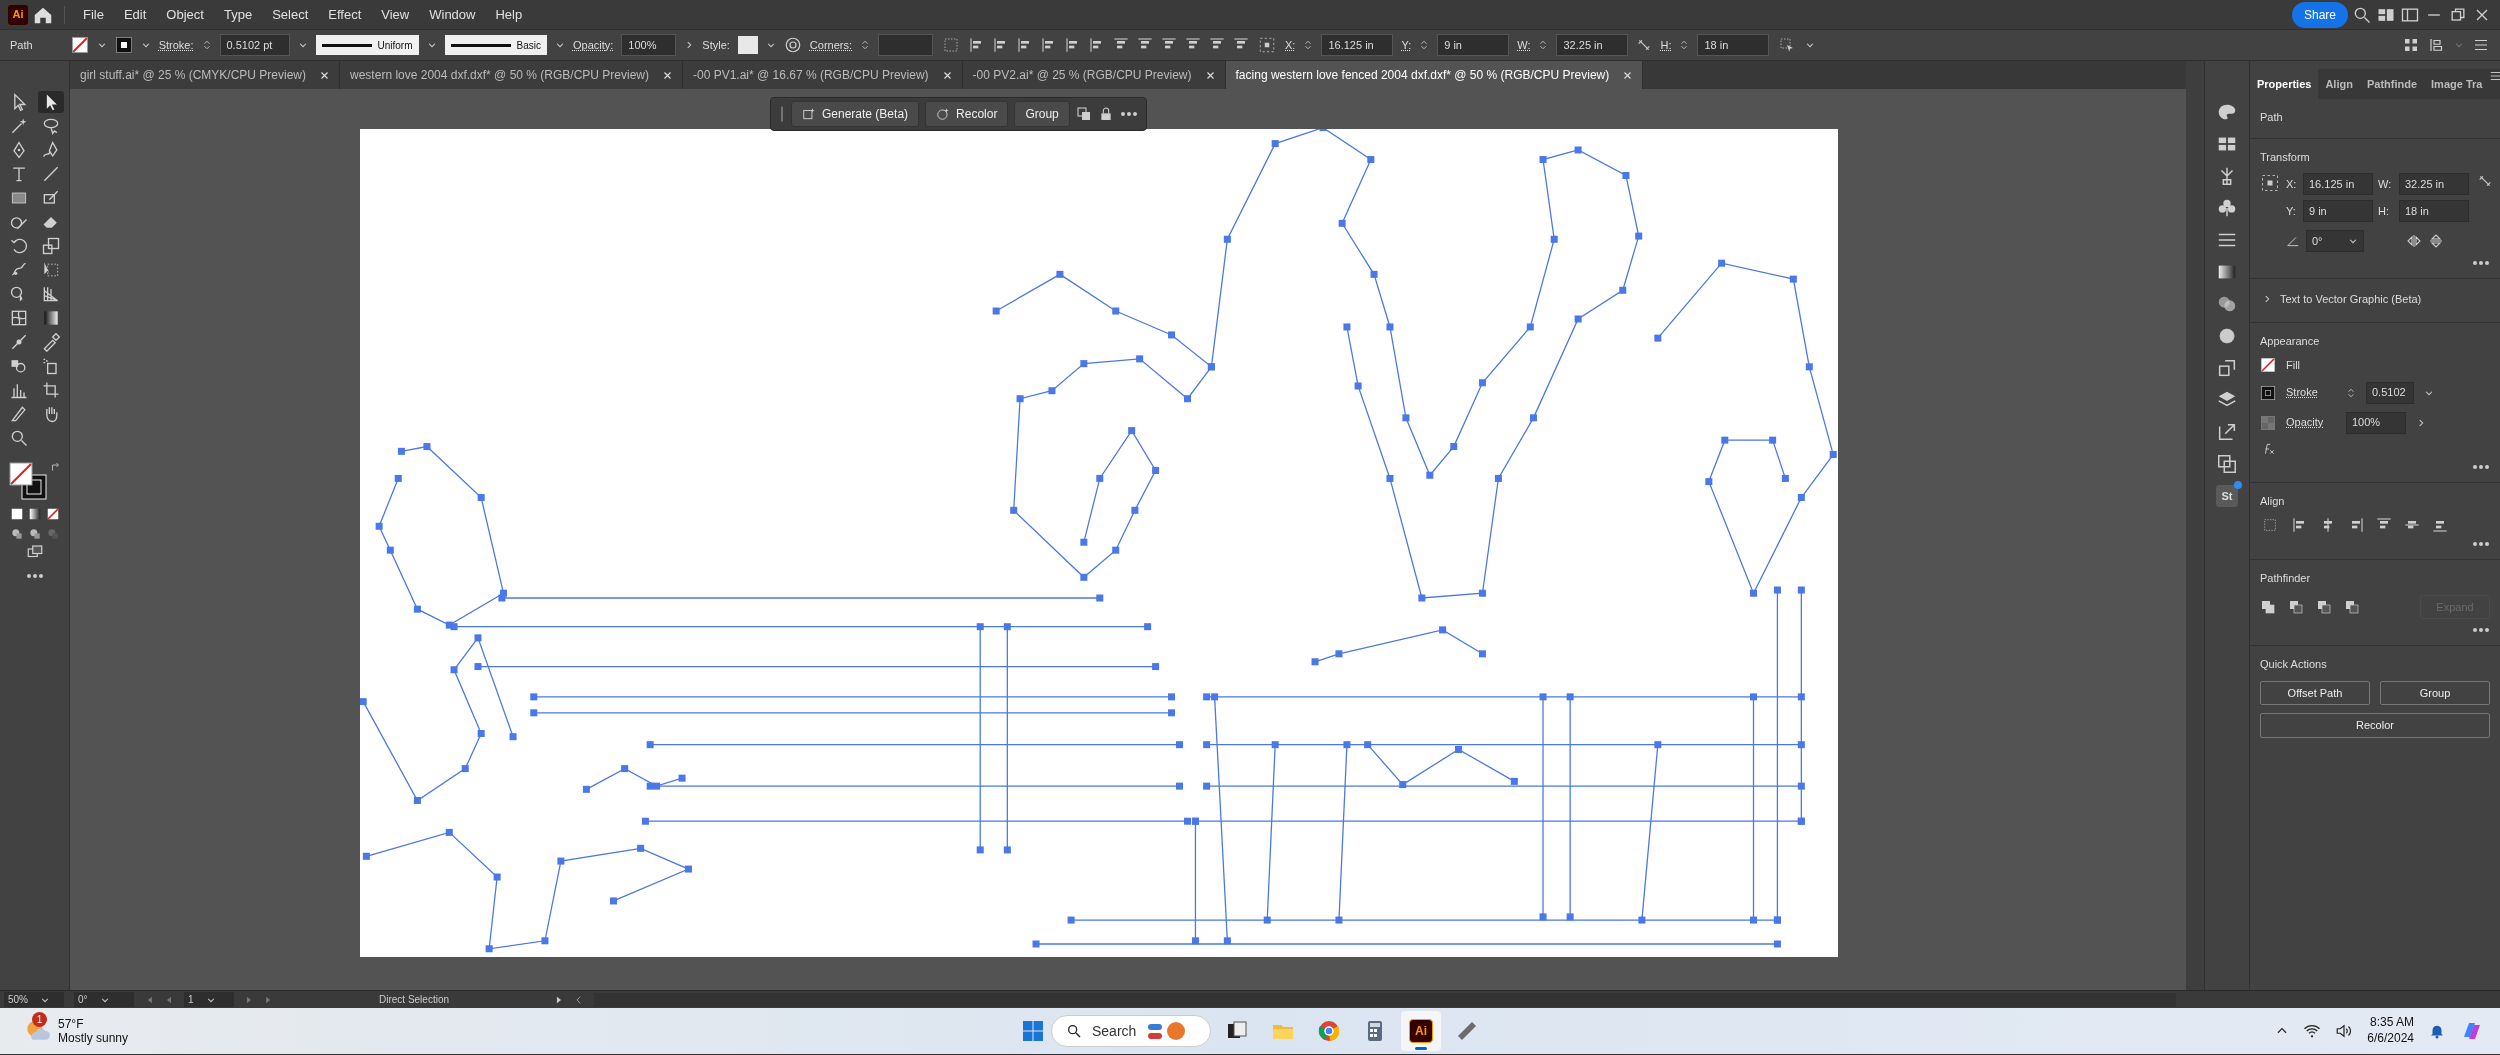  What do you see at coordinates (2227, 208) in the screenshot?
I see `club-icon` at bounding box center [2227, 208].